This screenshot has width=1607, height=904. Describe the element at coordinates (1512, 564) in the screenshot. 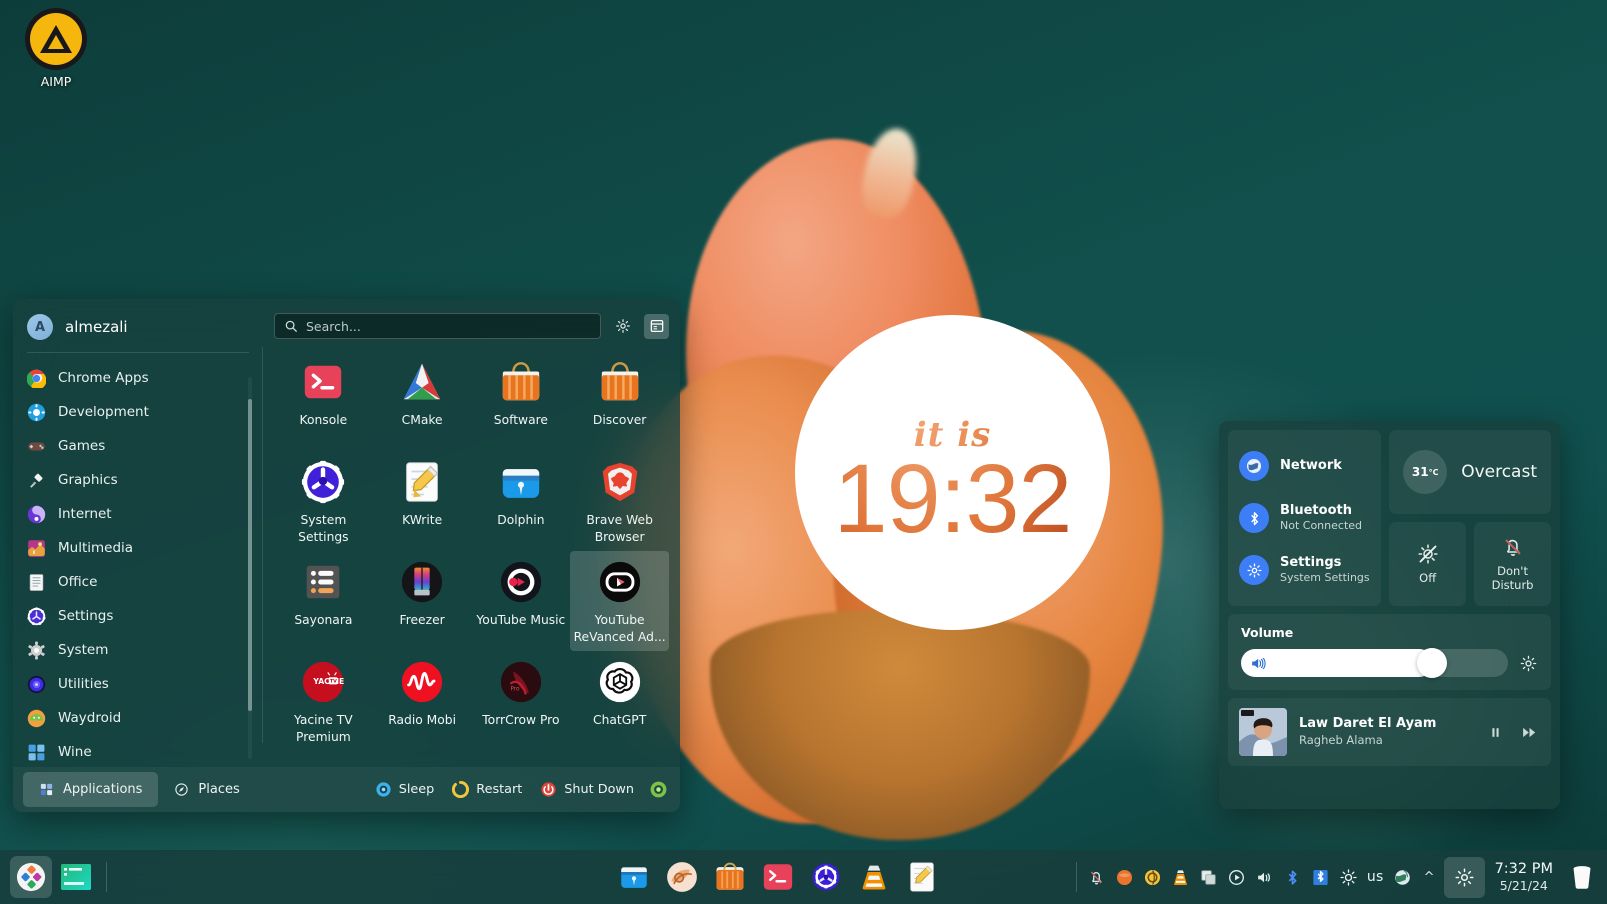

I see `do-not-disturb-tile: Don't Disturb` at that location.